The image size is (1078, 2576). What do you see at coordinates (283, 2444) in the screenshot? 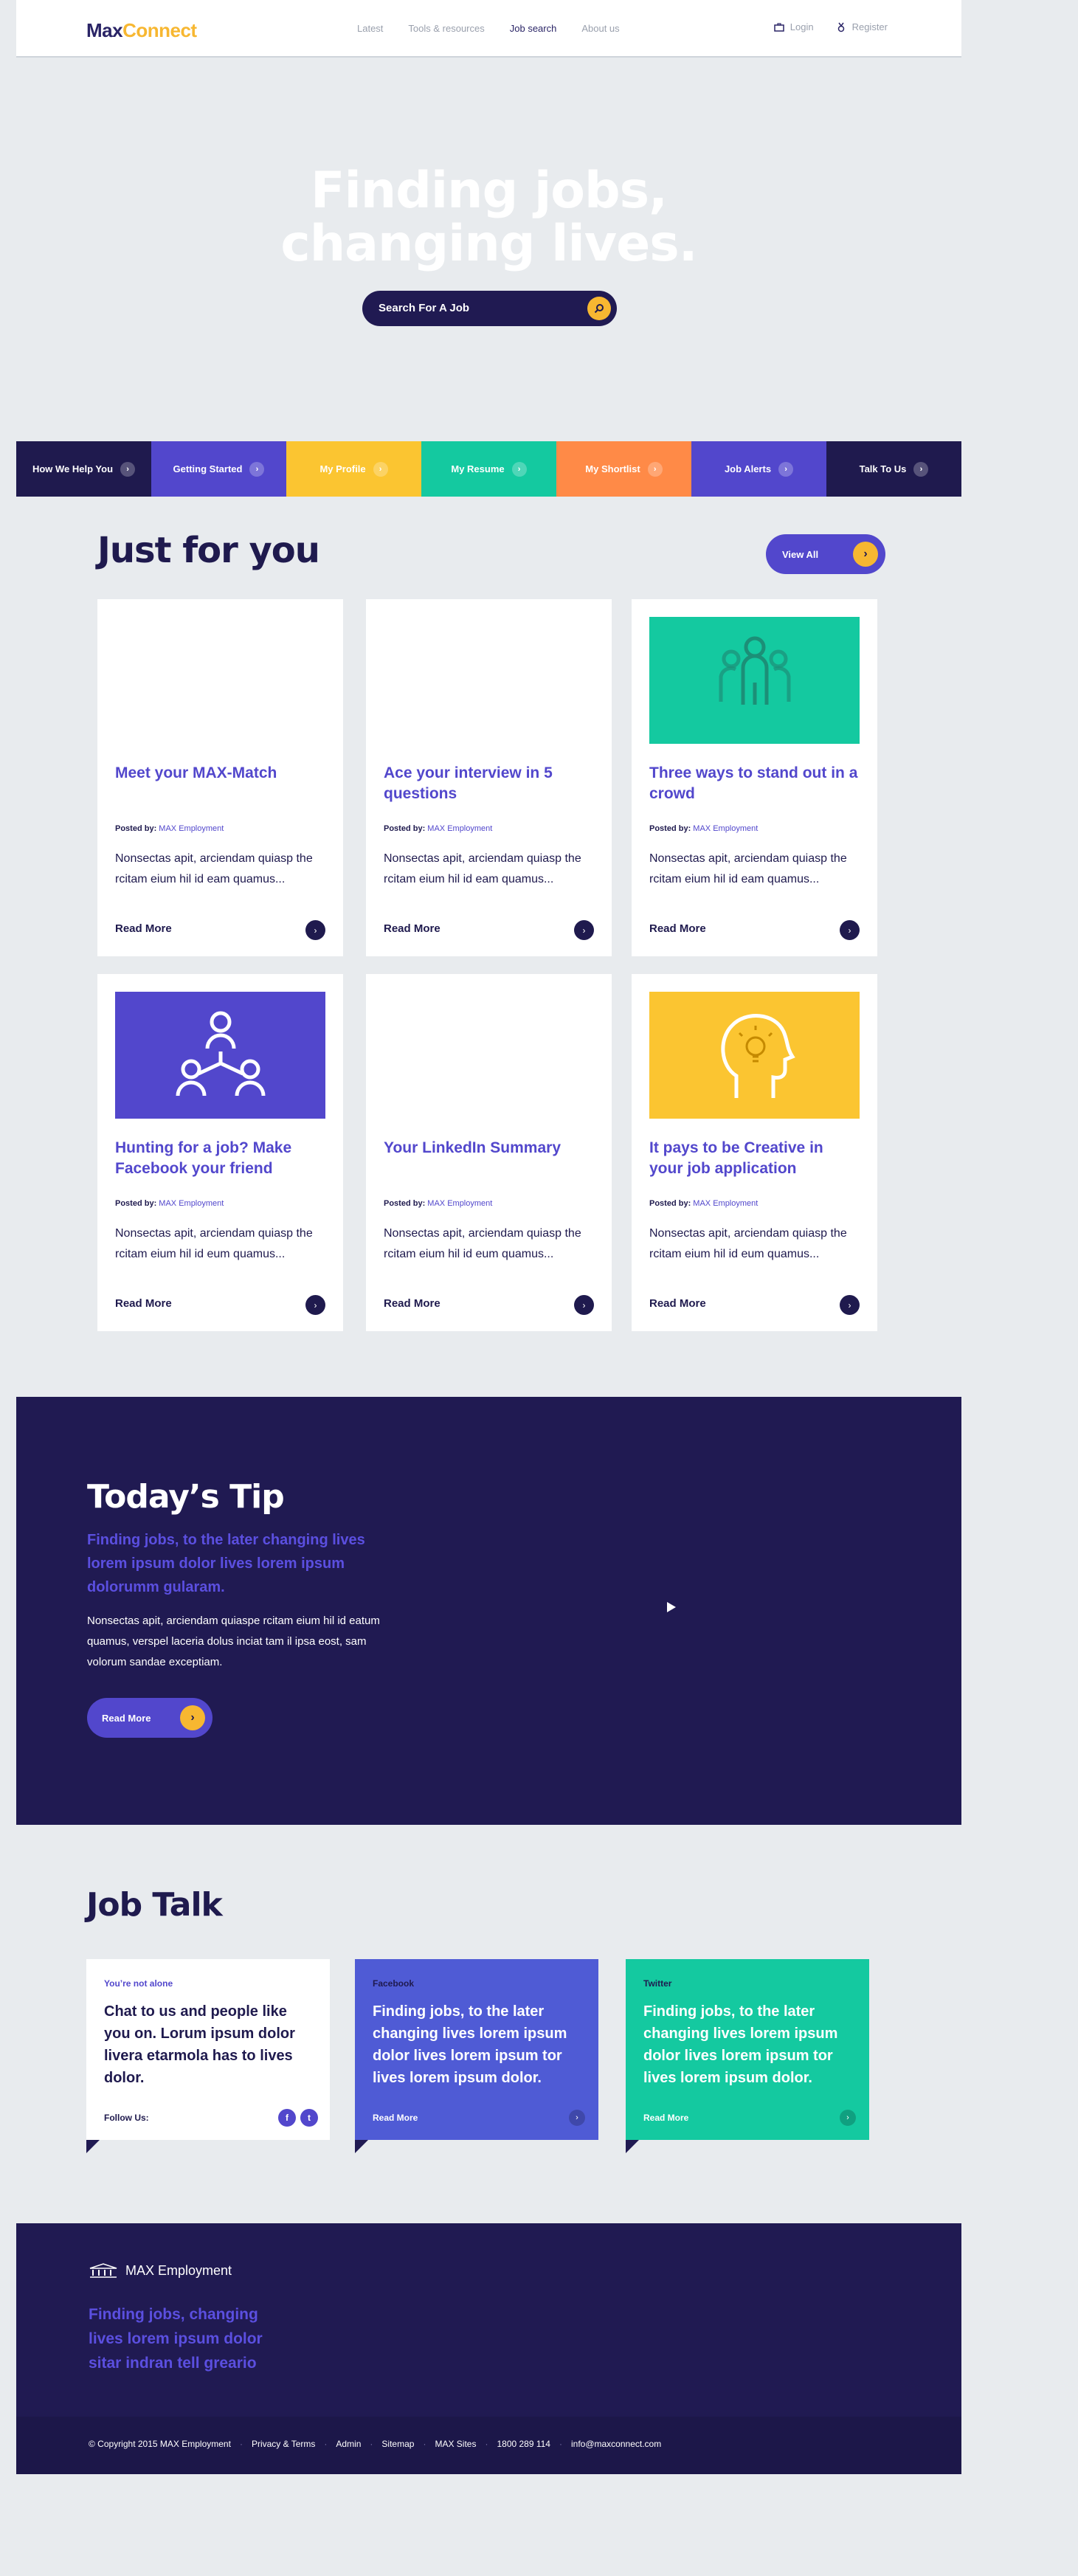
I see `footer-link: Privacy & Terms` at bounding box center [283, 2444].